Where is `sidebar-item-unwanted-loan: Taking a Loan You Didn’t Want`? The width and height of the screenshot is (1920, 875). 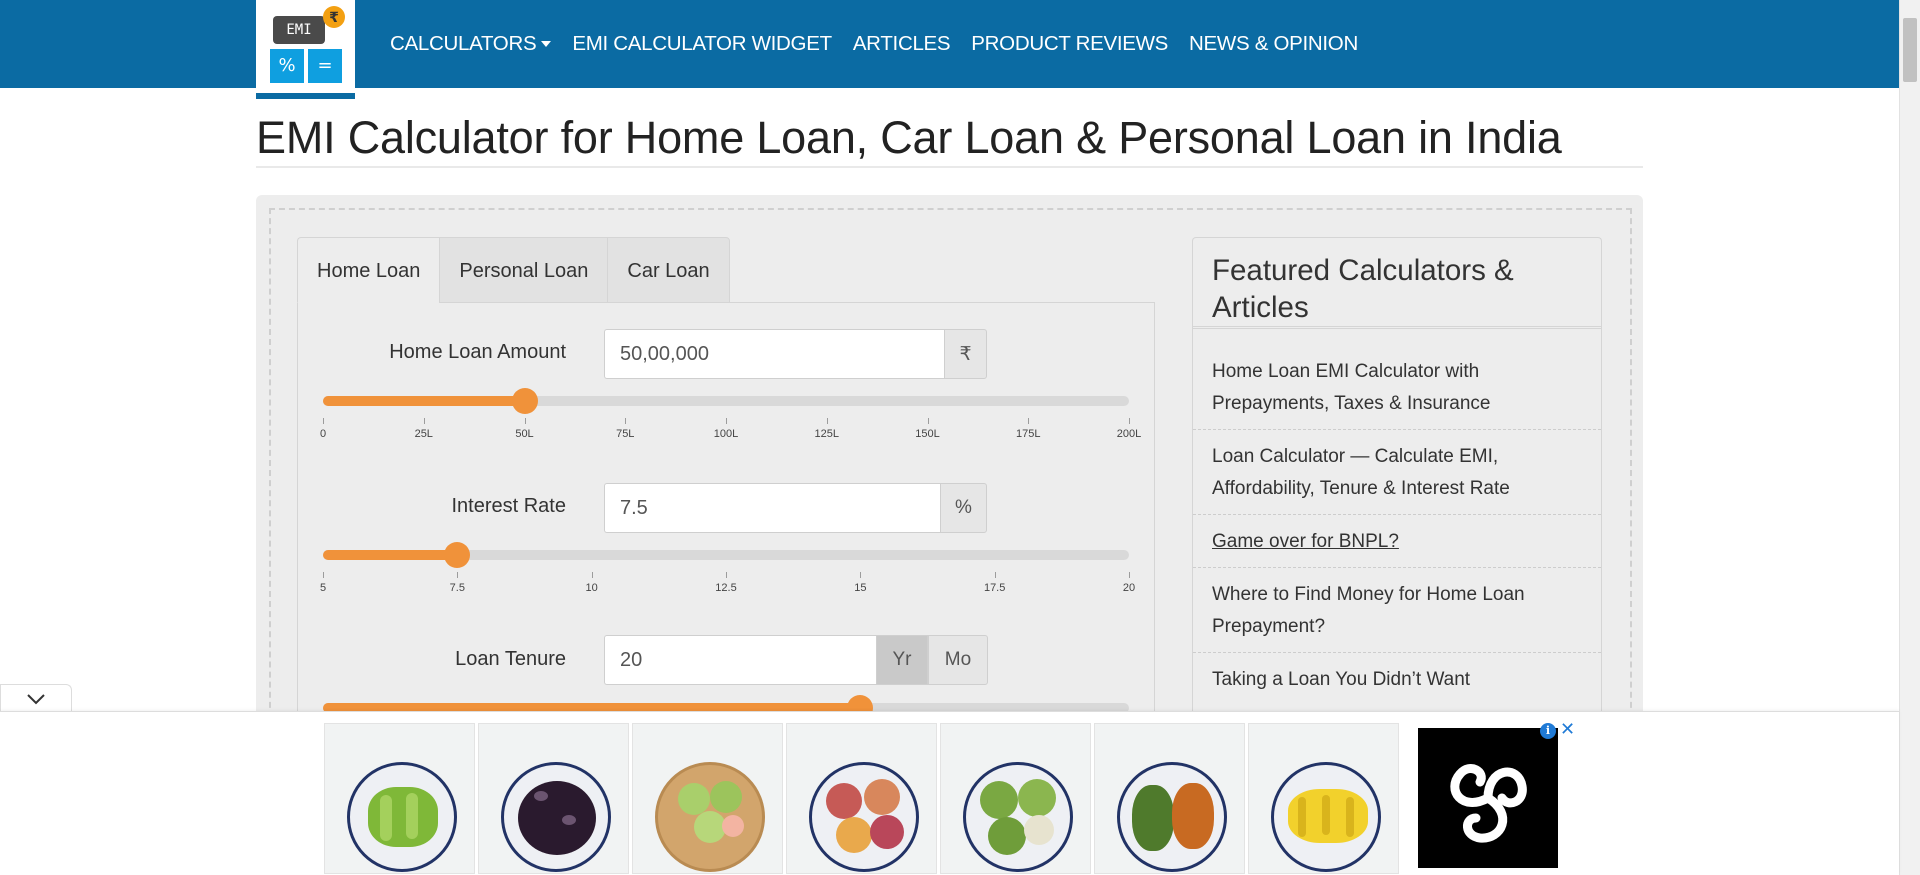
sidebar-item-unwanted-loan: Taking a Loan You Didn’t Want is located at coordinates (1397, 680).